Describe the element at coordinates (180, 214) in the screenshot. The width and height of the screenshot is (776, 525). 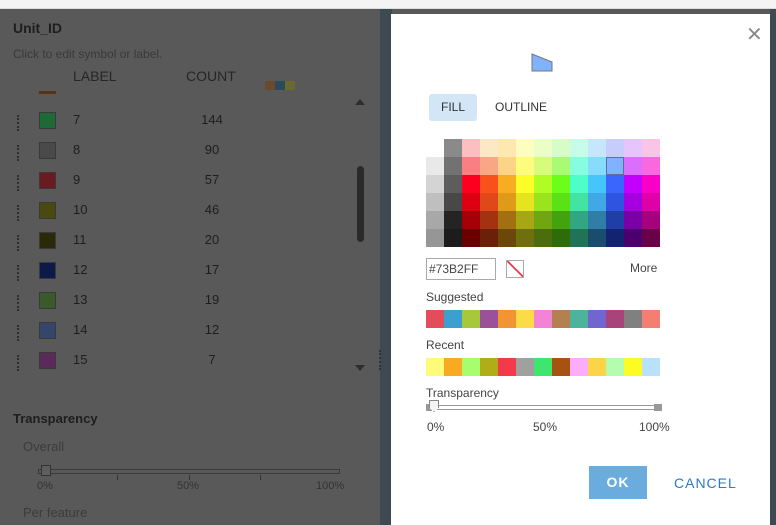
I see `table-row: 10 46` at that location.